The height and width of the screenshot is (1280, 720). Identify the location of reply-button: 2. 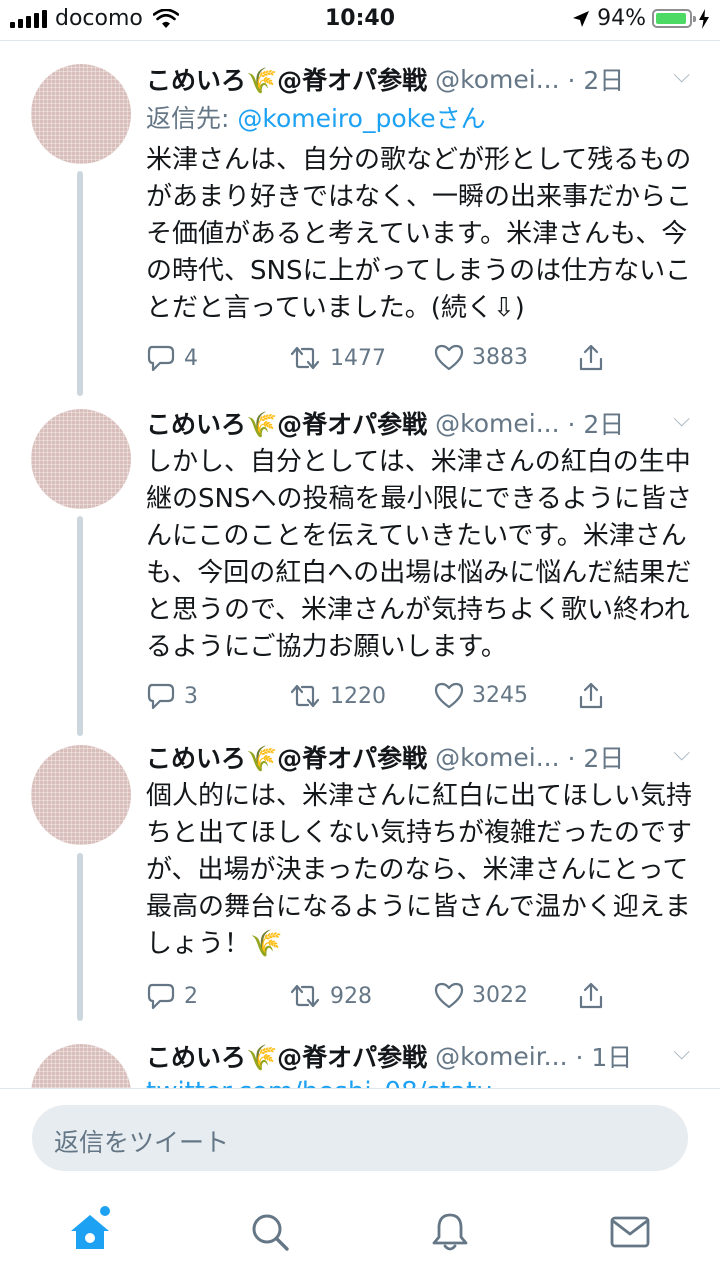
(172, 996).